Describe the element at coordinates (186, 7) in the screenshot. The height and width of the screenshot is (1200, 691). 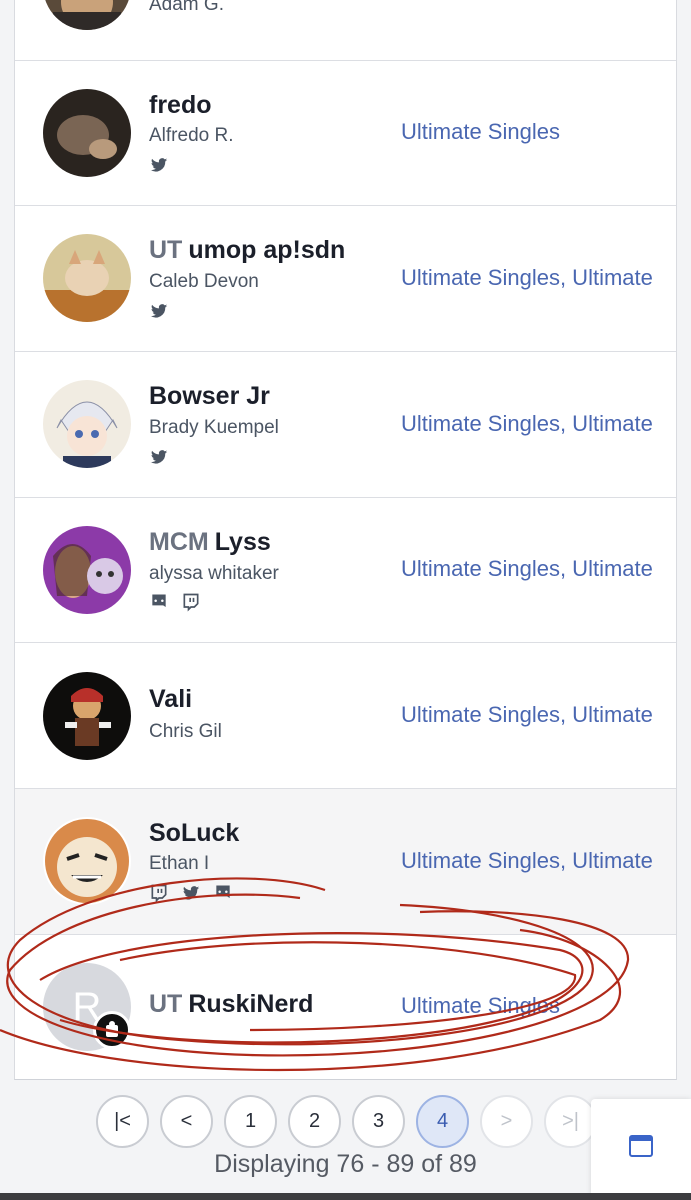
I see `real-name: Adam G.` at that location.